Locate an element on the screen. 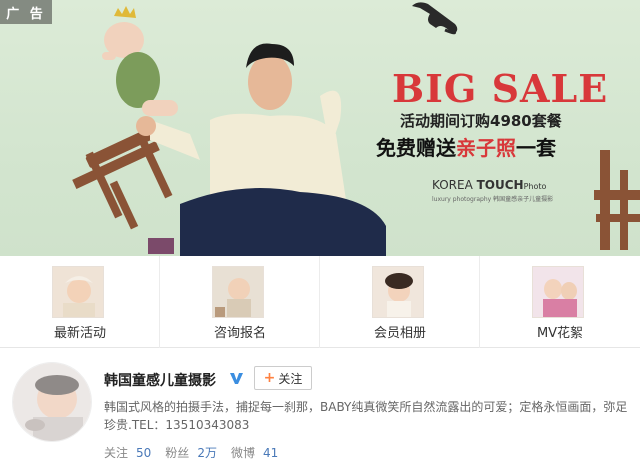 This screenshot has height=464, width=640. follow-button: + 关注 is located at coordinates (283, 378).